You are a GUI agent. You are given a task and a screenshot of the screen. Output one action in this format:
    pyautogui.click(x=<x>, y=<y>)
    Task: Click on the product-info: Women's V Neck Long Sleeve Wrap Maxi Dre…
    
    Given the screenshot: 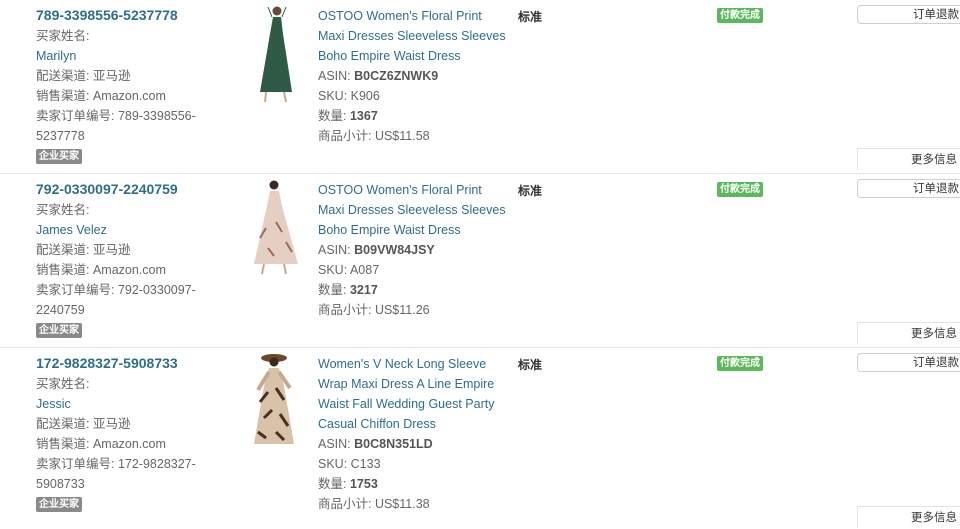 What is the action you would take?
    pyautogui.click(x=418, y=434)
    